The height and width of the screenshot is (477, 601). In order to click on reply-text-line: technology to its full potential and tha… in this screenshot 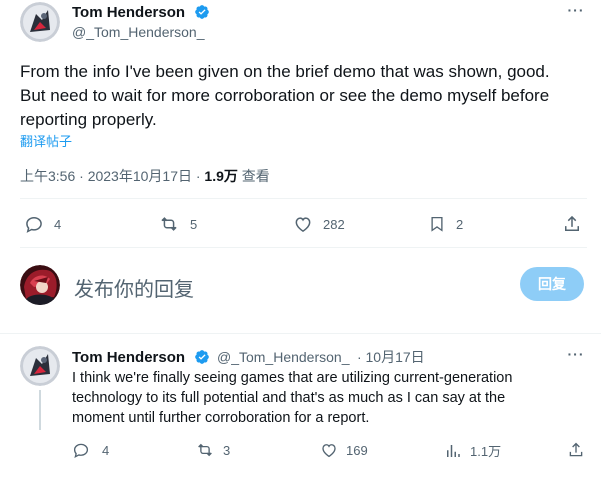, I will do `click(289, 398)`.